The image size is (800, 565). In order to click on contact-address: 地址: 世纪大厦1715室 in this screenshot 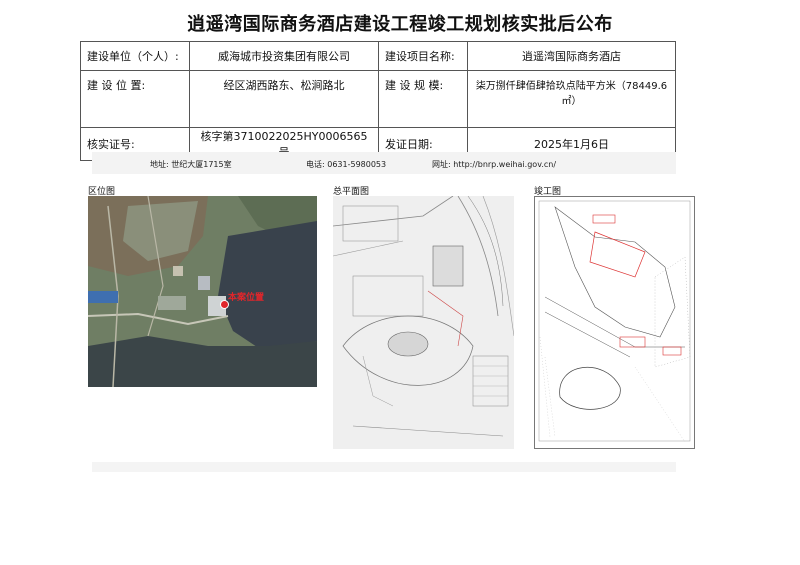, I will do `click(191, 164)`.